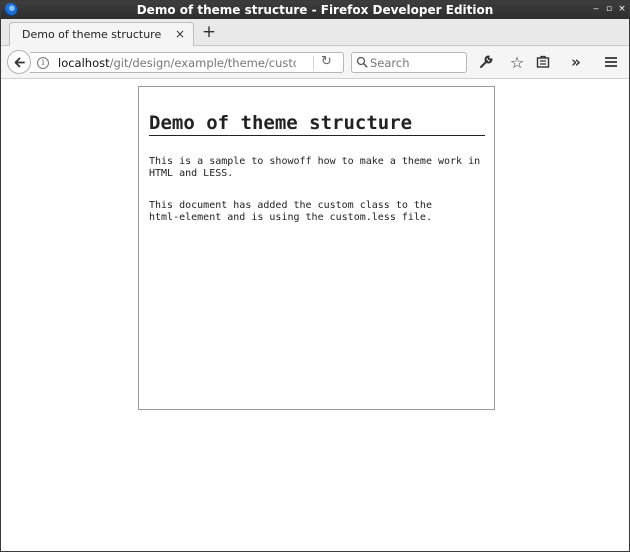  I want to click on search-input, so click(416, 62).